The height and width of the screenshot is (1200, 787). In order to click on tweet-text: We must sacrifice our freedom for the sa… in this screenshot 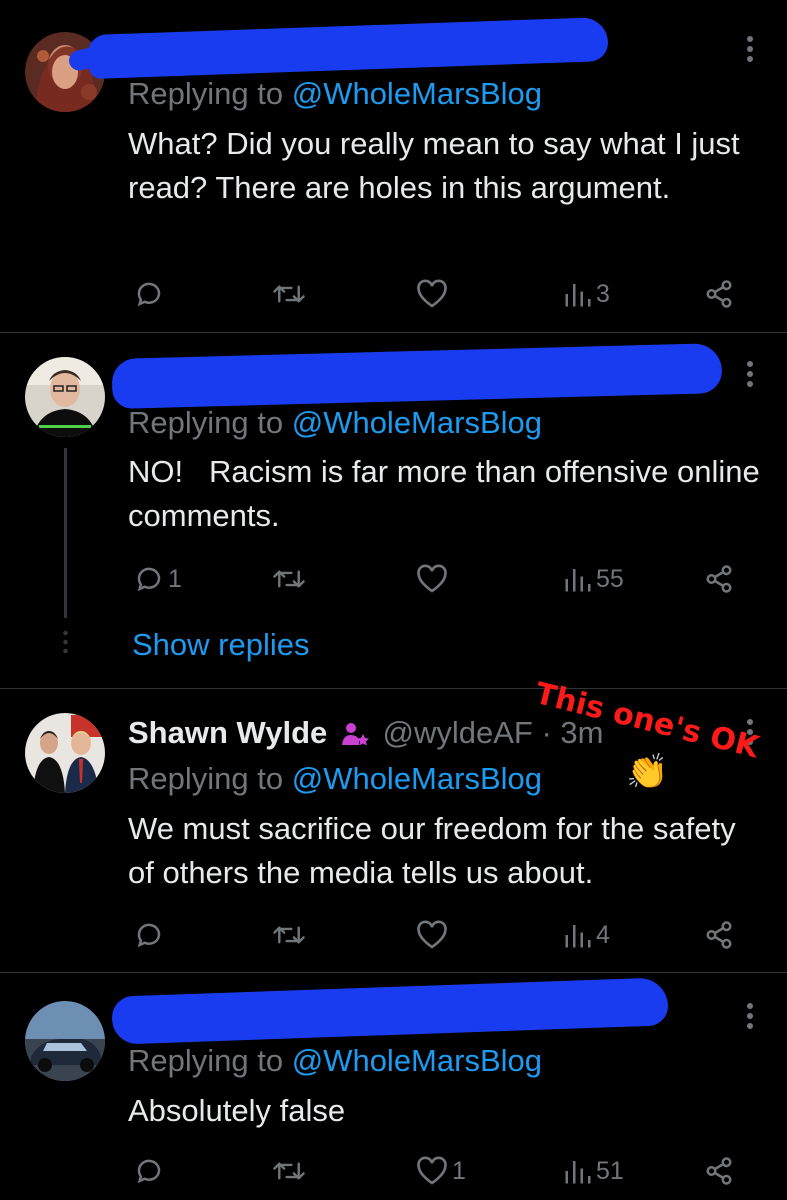, I will do `click(432, 850)`.